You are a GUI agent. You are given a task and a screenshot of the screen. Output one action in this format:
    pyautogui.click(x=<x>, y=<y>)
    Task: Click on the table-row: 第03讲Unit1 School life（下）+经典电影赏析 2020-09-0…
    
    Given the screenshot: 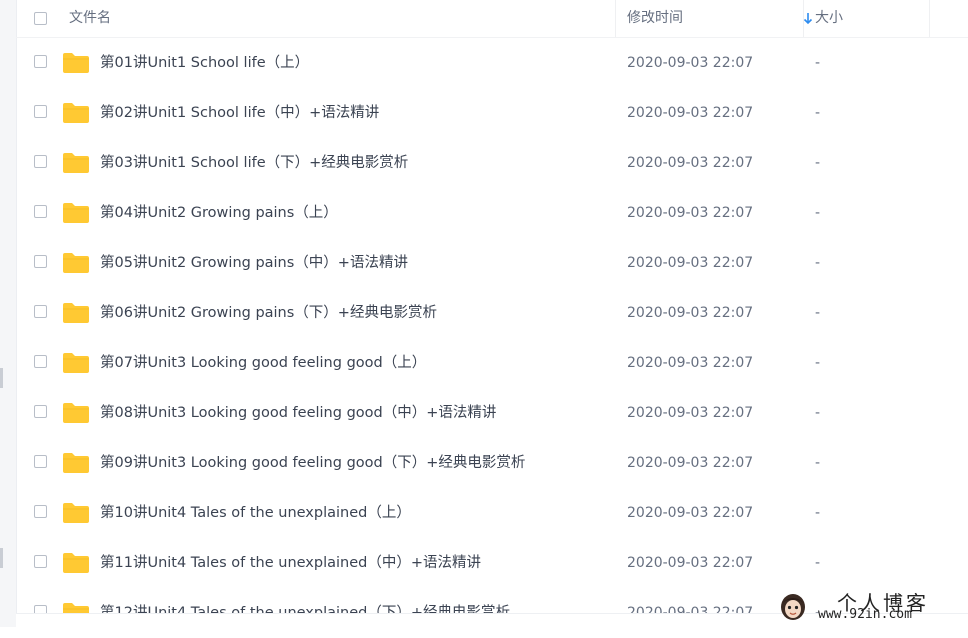 What is the action you would take?
    pyautogui.click(x=492, y=163)
    